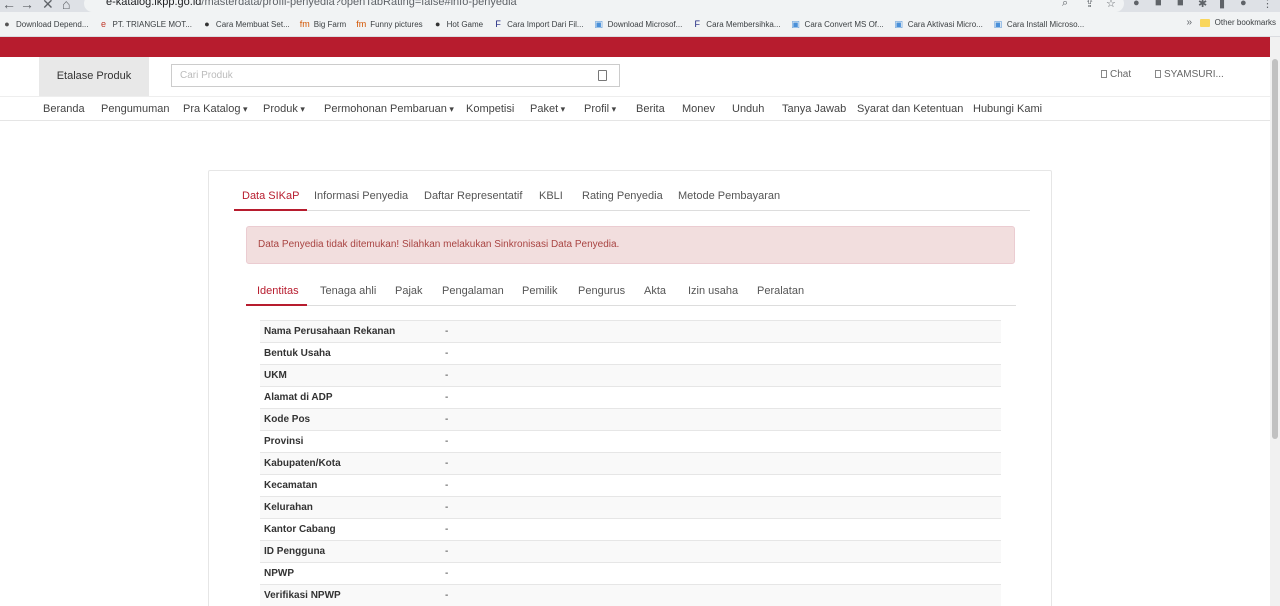 Image resolution: width=1280 pixels, height=606 pixels. What do you see at coordinates (275, 375) in the screenshot?
I see `row-label: UKM` at bounding box center [275, 375].